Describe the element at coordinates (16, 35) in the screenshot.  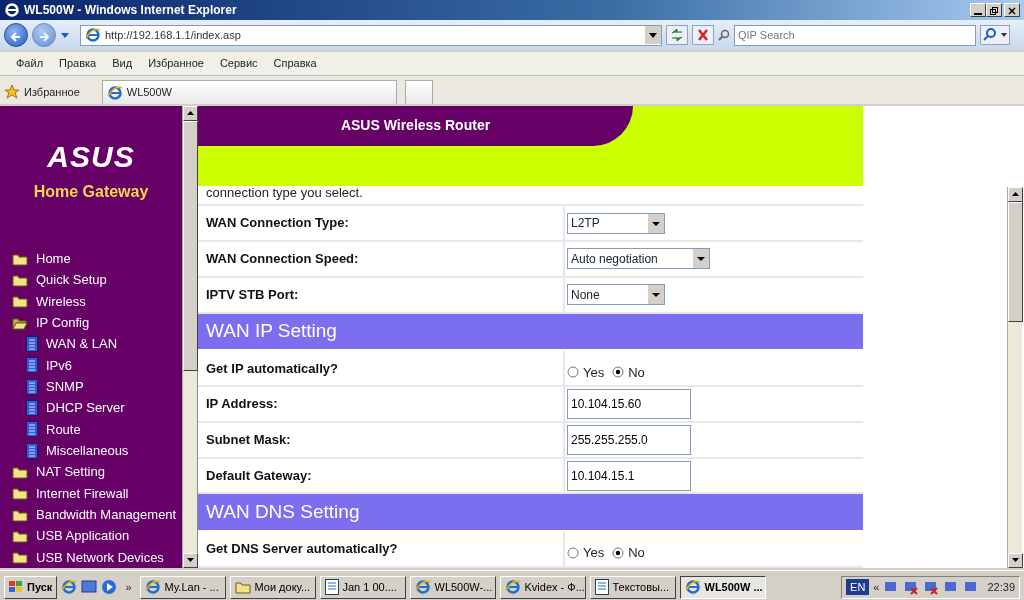
I see `back-button` at that location.